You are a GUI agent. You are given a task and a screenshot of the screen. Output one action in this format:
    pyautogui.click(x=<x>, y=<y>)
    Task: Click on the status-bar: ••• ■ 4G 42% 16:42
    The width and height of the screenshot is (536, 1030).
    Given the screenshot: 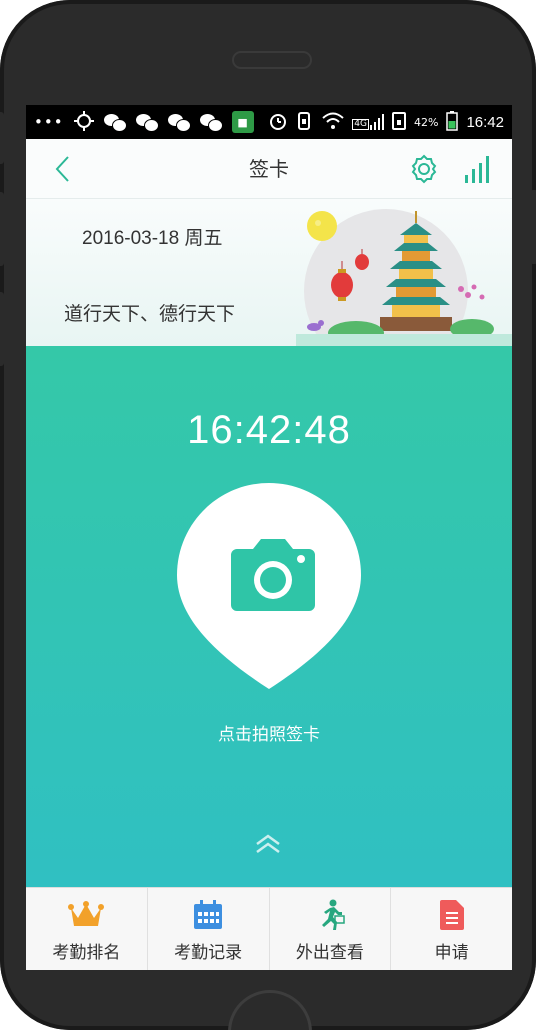 What is the action you would take?
    pyautogui.click(x=269, y=122)
    